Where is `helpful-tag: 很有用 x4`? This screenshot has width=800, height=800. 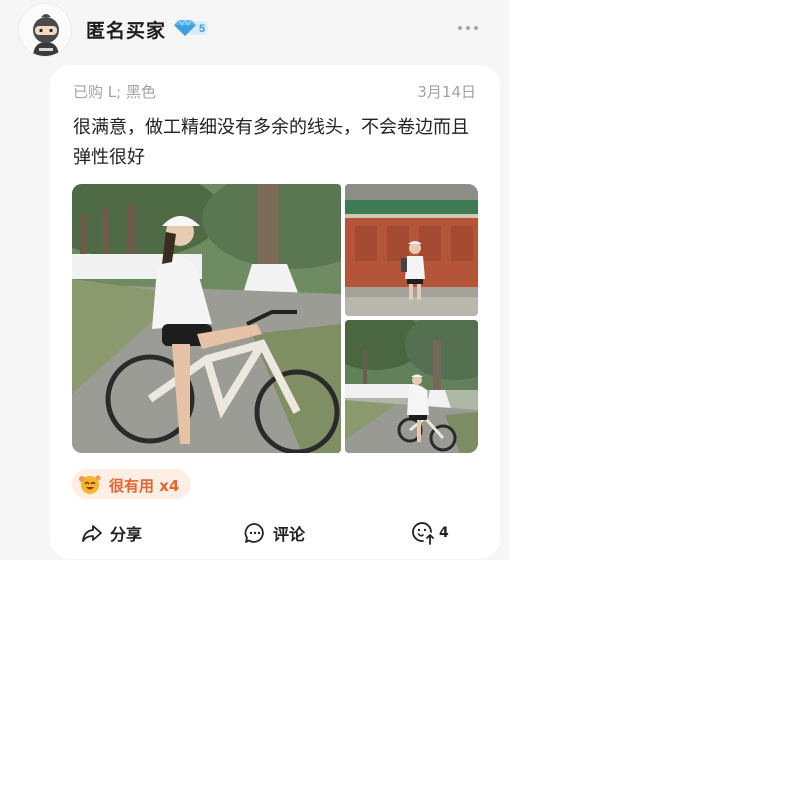
helpful-tag: 很有用 x4 is located at coordinates (131, 484).